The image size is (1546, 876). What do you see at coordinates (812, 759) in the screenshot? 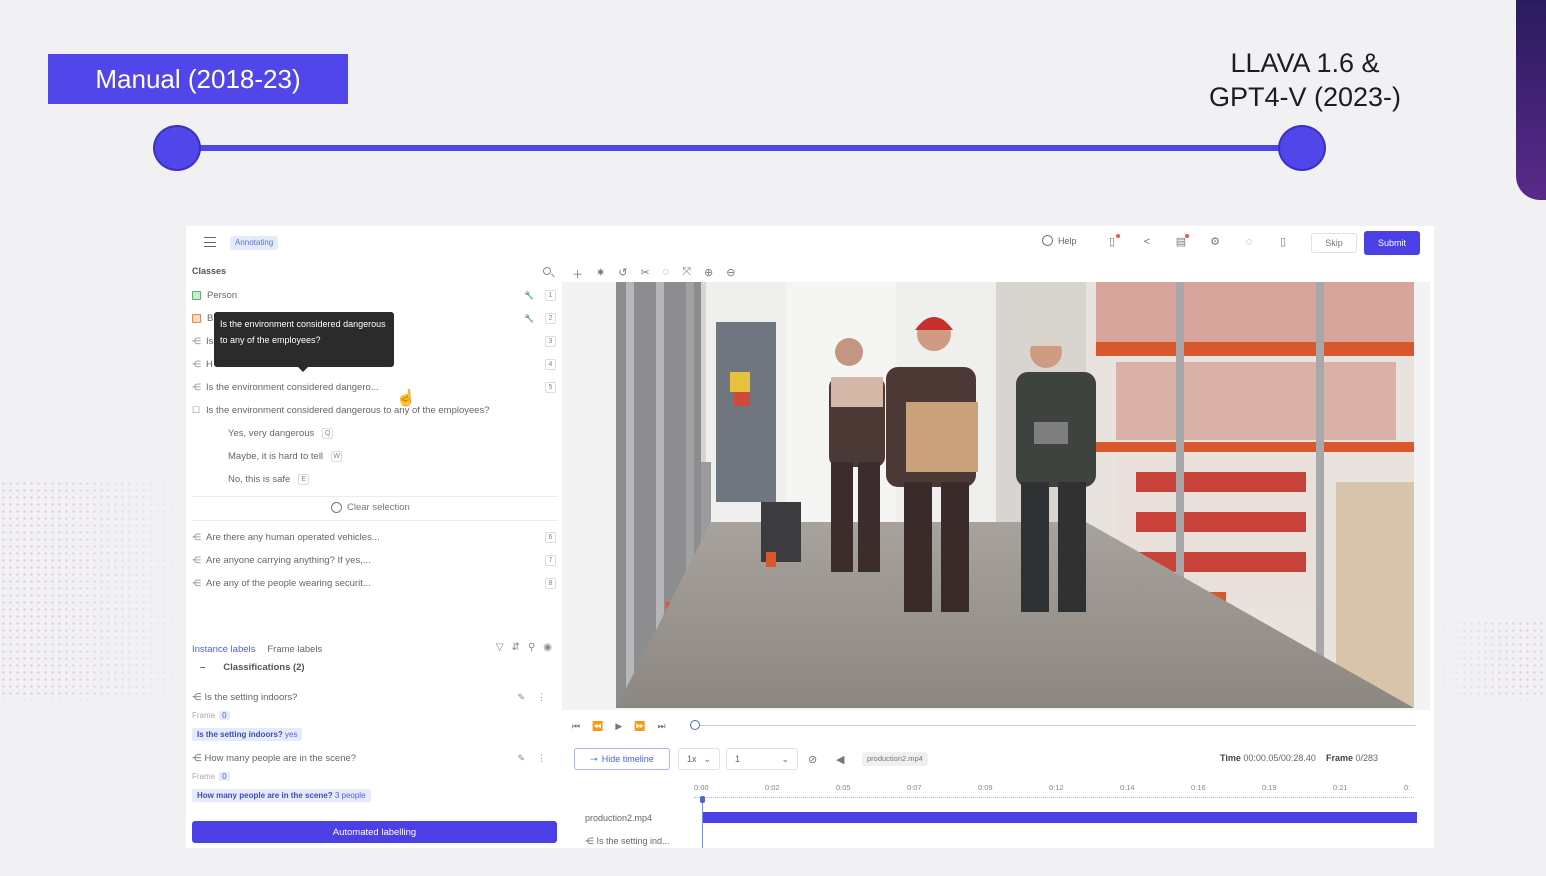
I see `loop-icon: ⊘` at bounding box center [812, 759].